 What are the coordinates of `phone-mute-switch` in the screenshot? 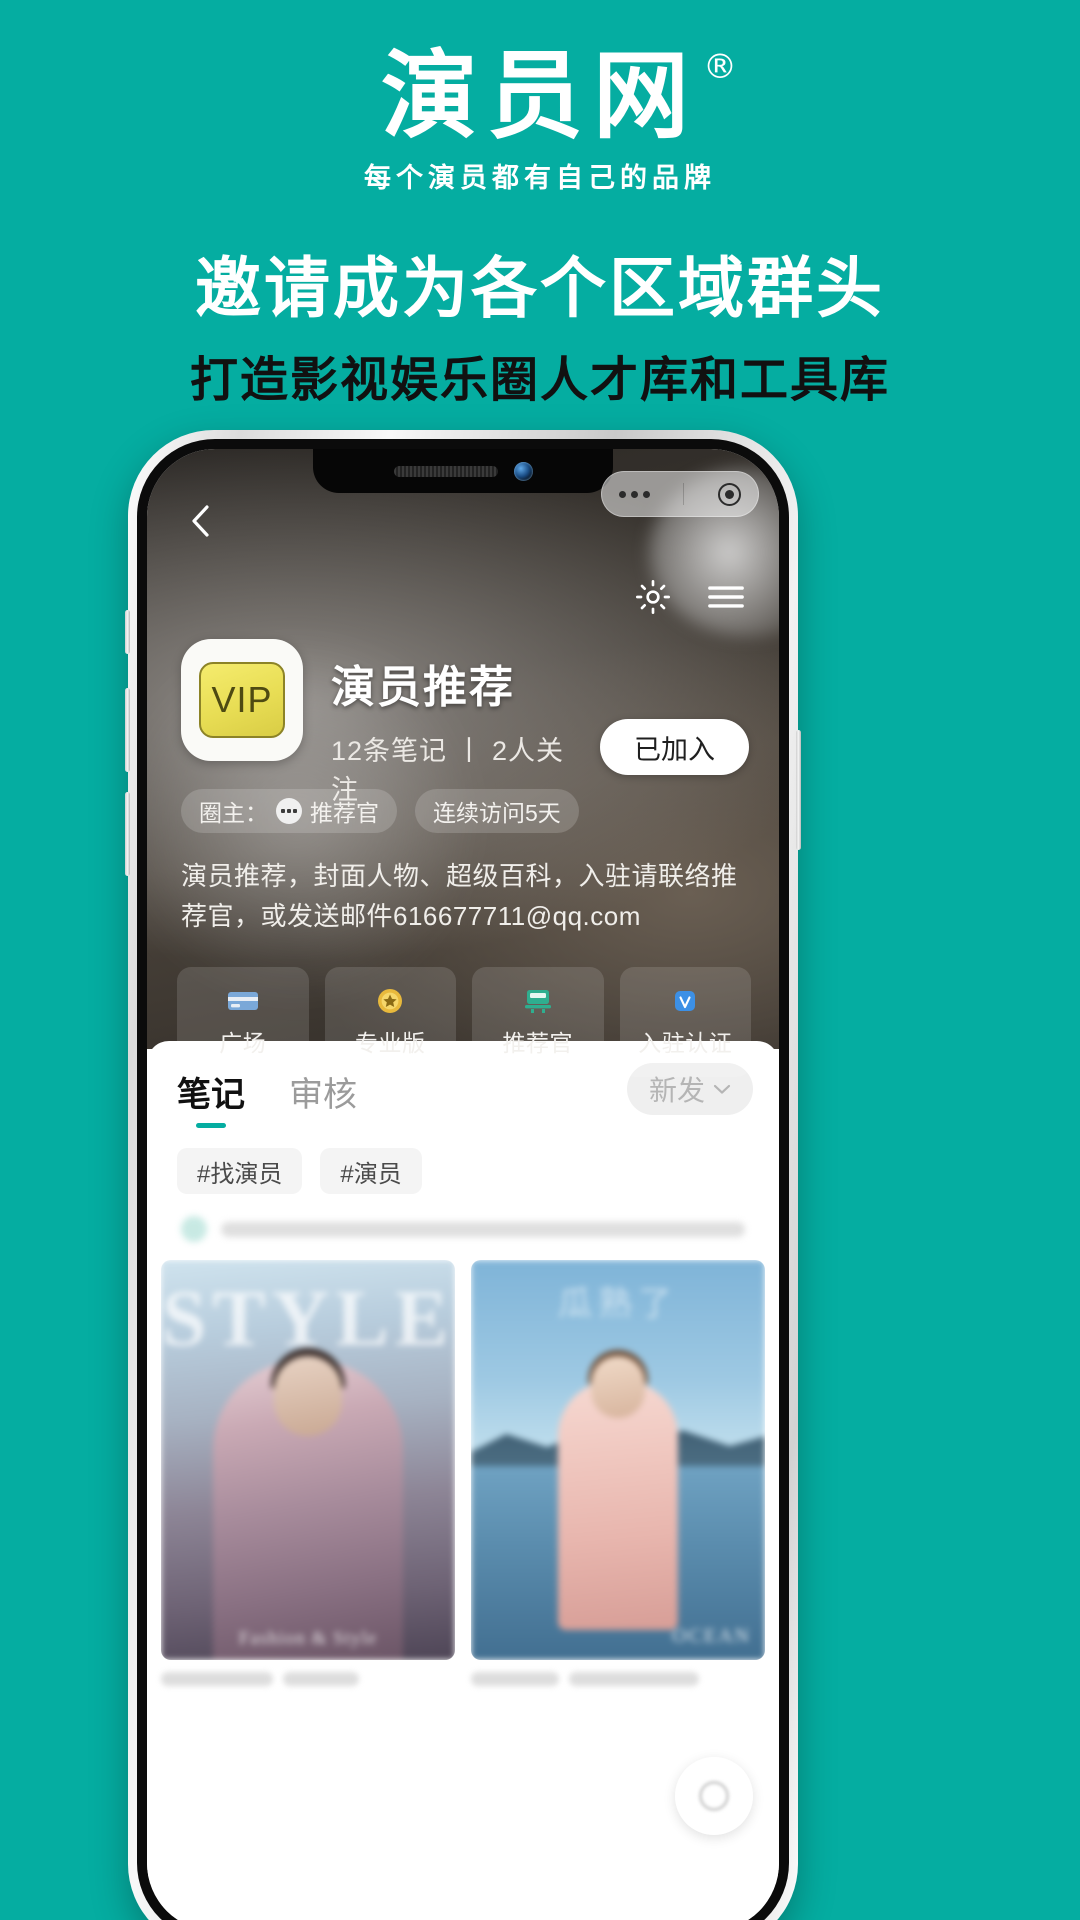 It's located at (127, 632).